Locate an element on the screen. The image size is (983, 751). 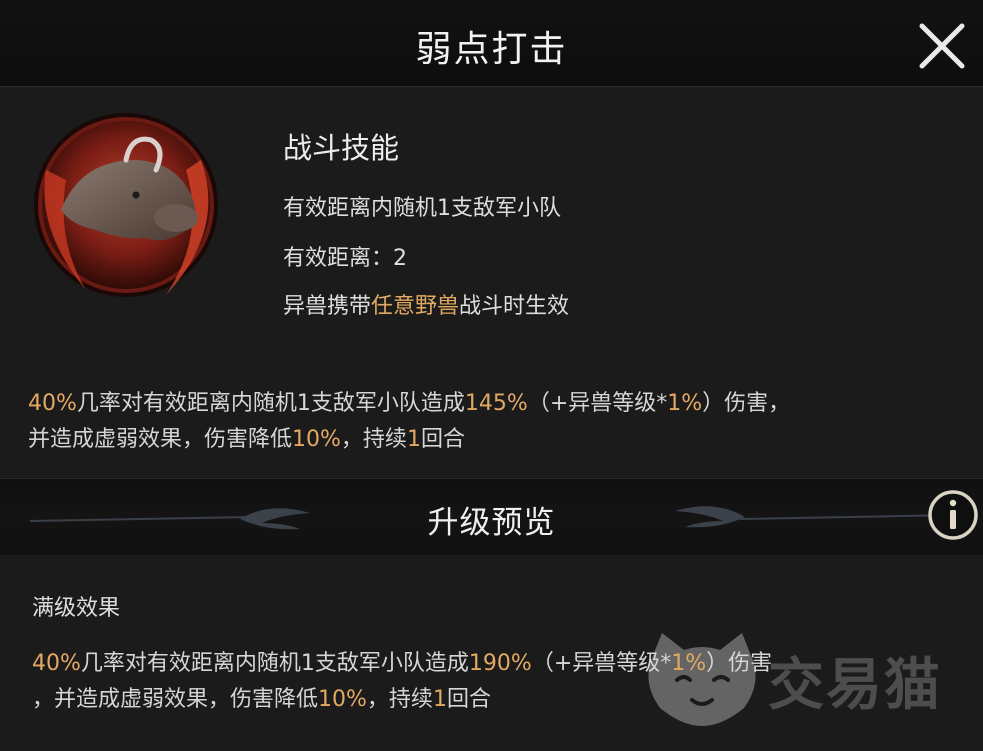
max-level-label: 满级效果 is located at coordinates (76, 608).